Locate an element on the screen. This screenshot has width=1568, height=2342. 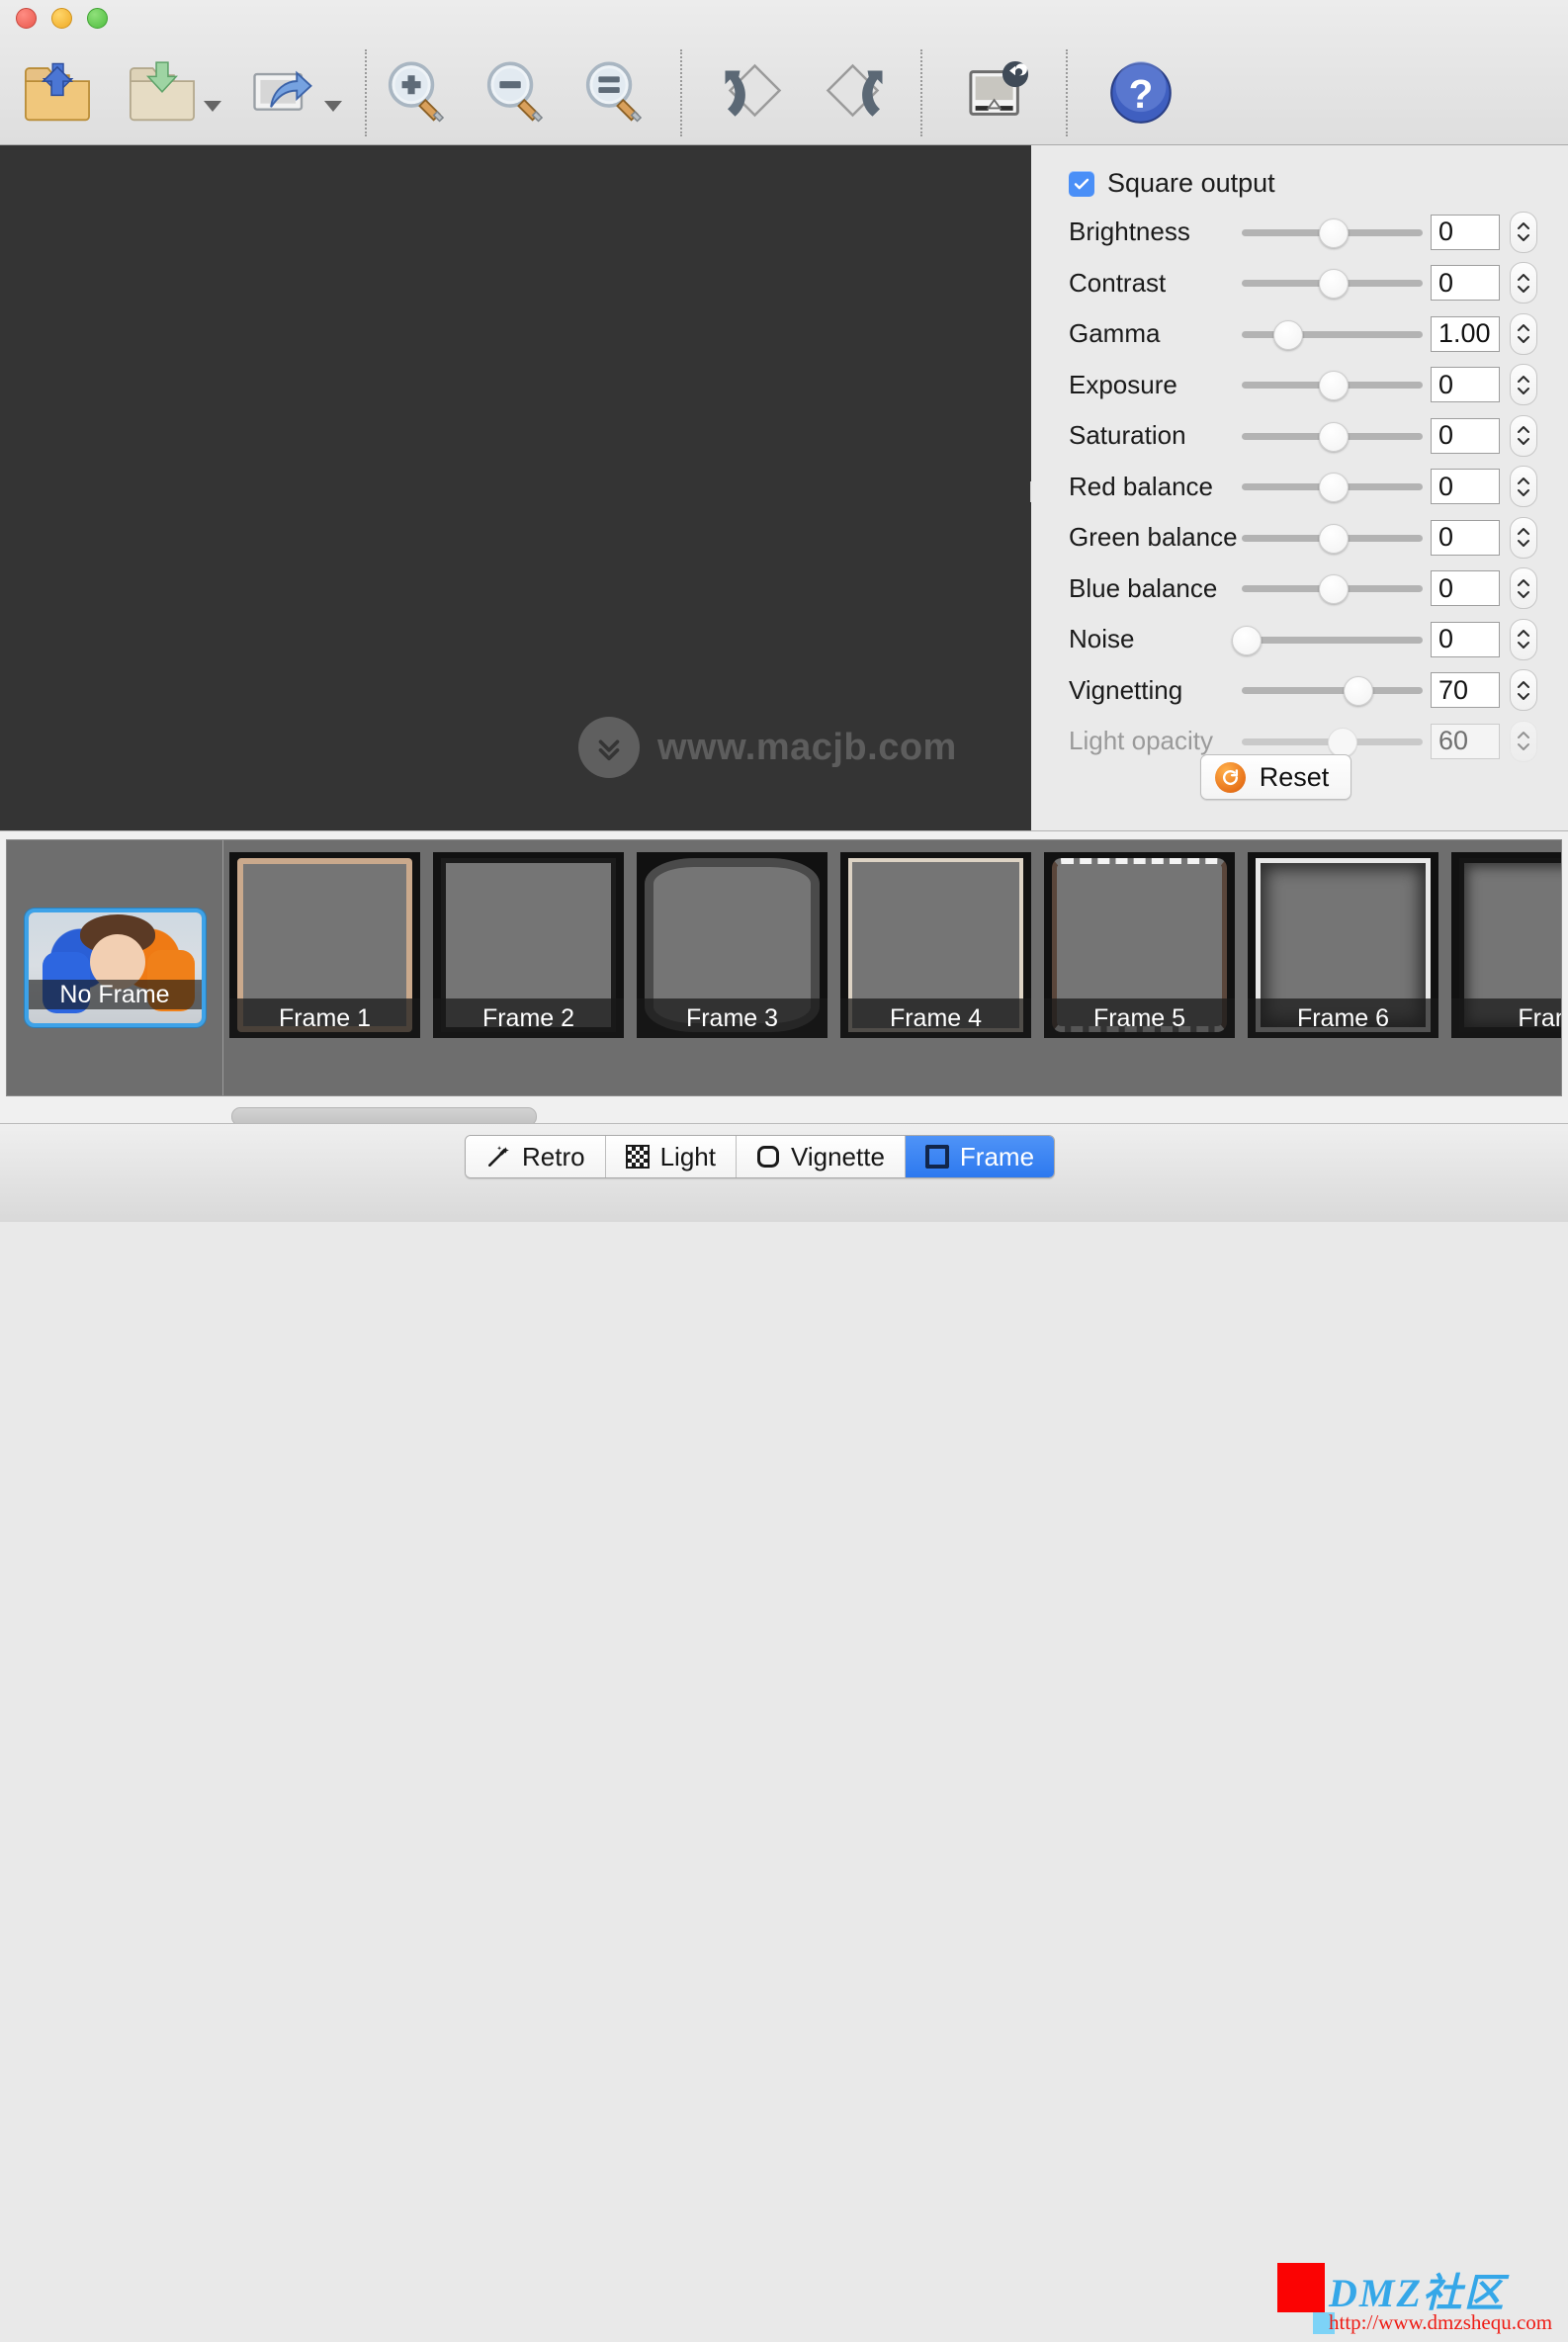
square-output-checkbox is located at coordinates (1081, 183).